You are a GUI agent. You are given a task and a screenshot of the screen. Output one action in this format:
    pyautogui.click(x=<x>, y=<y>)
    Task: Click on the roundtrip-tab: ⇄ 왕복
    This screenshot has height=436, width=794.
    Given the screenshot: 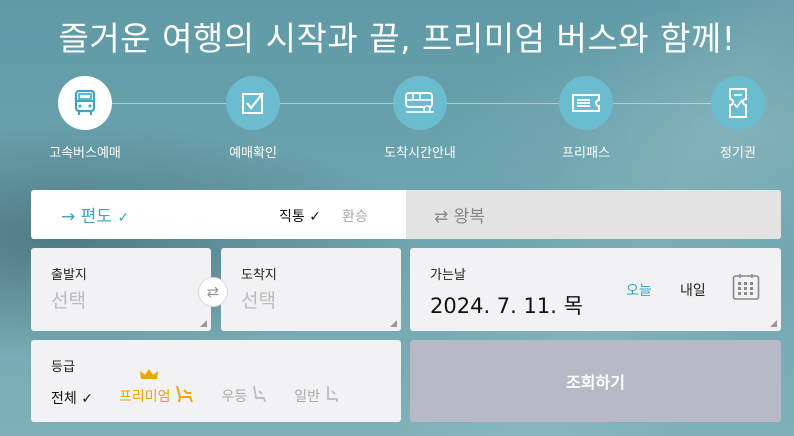 What is the action you would take?
    pyautogui.click(x=593, y=214)
    